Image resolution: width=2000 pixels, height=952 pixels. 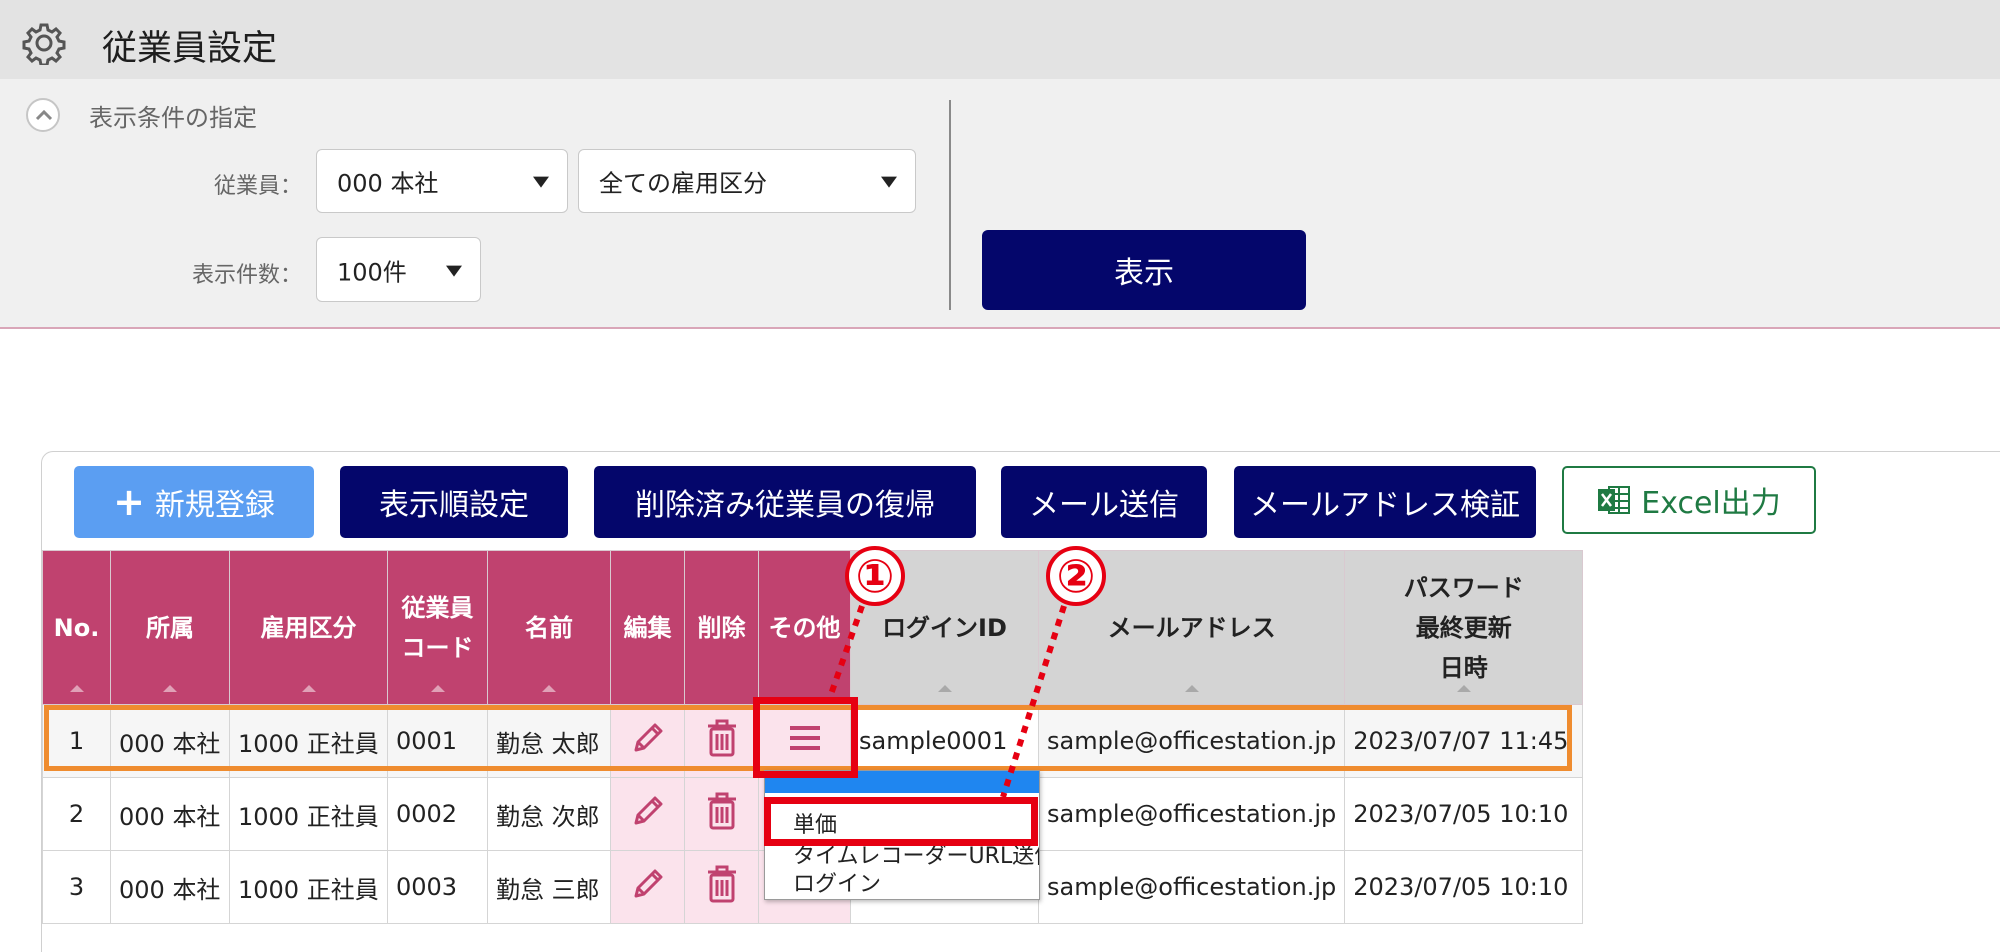 I want to click on plus-icon: +, so click(x=129, y=502).